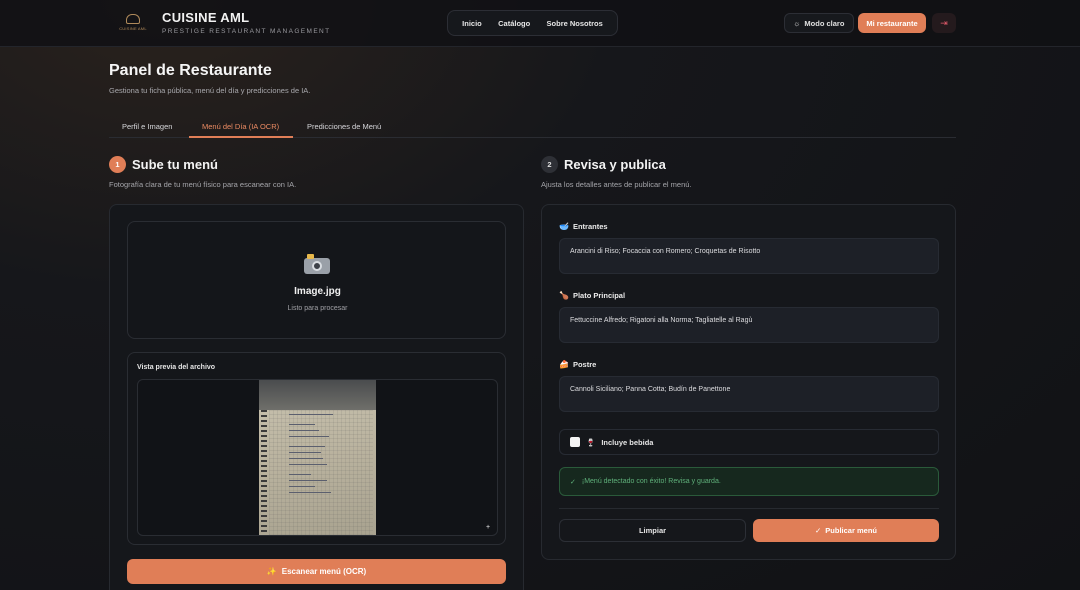 The width and height of the screenshot is (1080, 590). I want to click on preview-frame: +, so click(317, 457).